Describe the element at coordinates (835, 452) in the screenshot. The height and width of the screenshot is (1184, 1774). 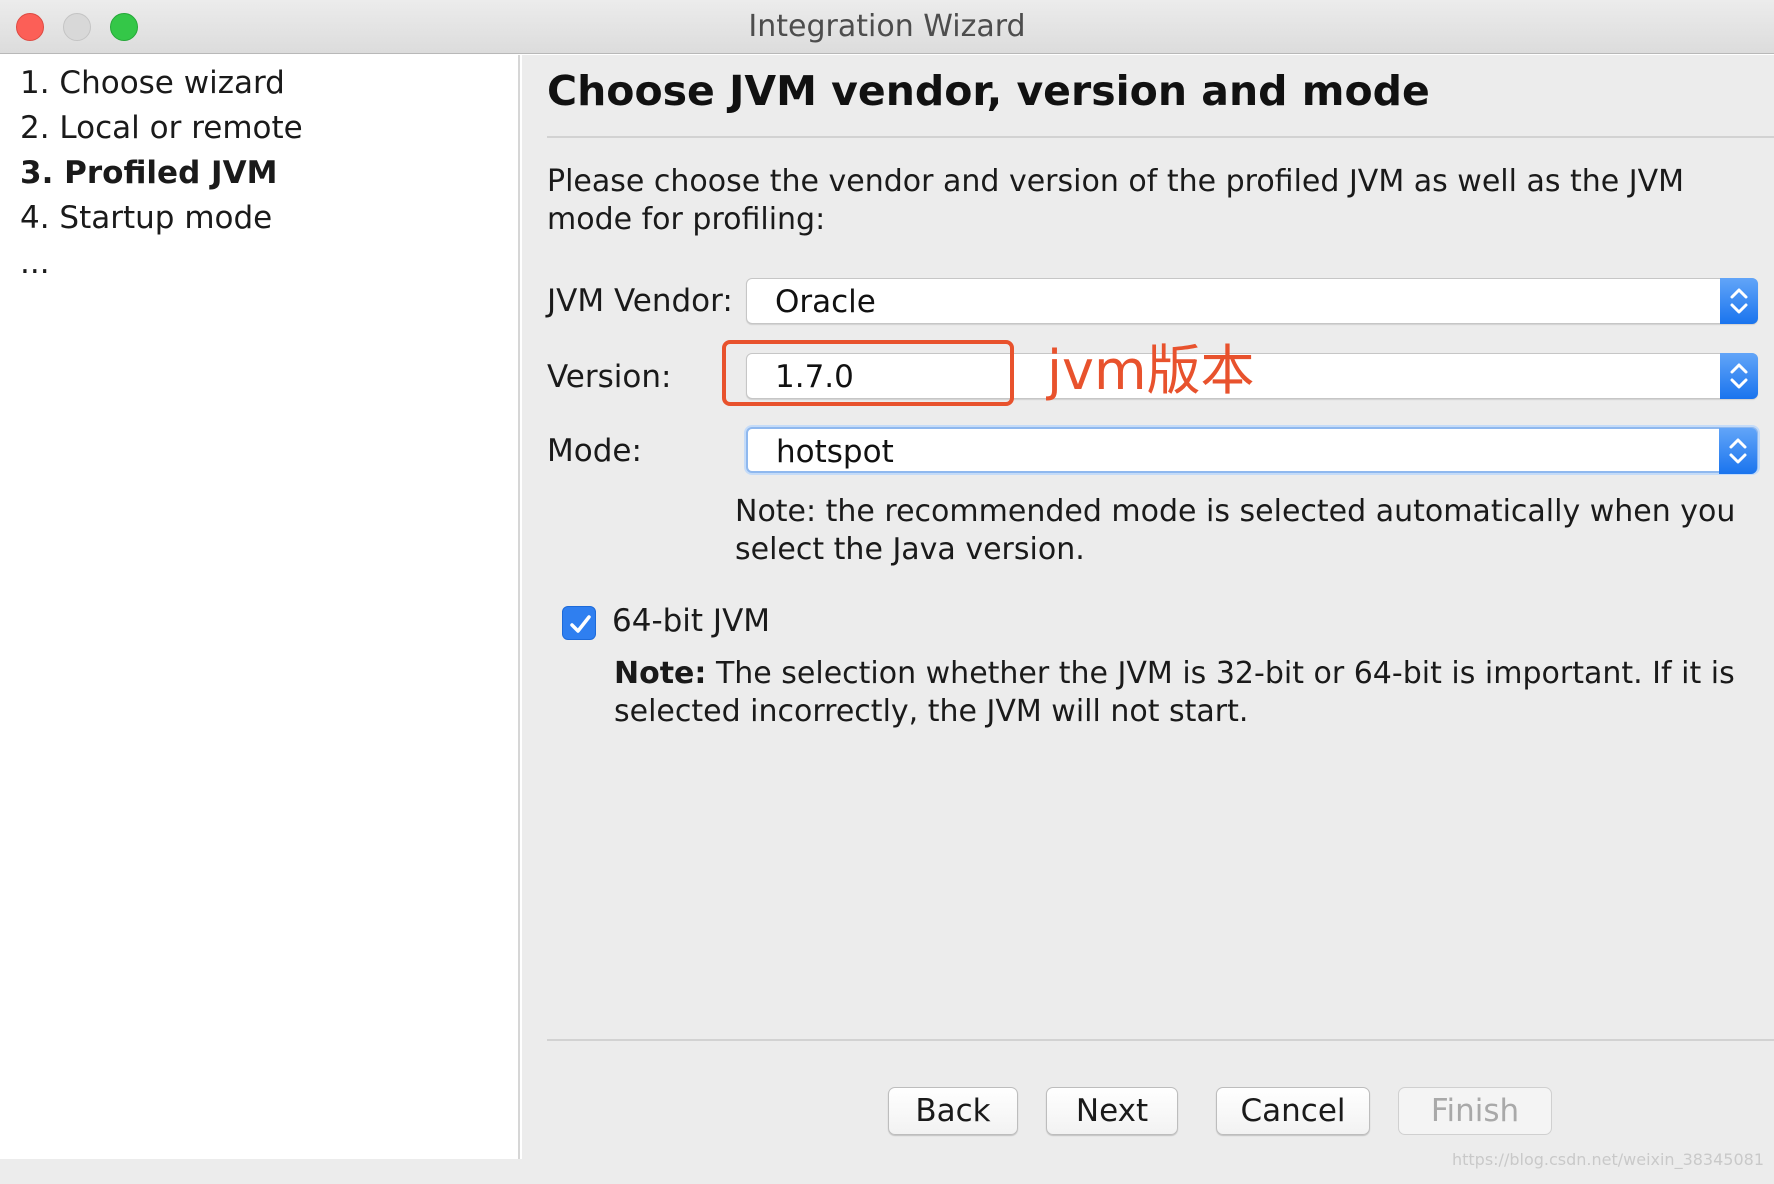
I see `mode-value: hotspot` at that location.